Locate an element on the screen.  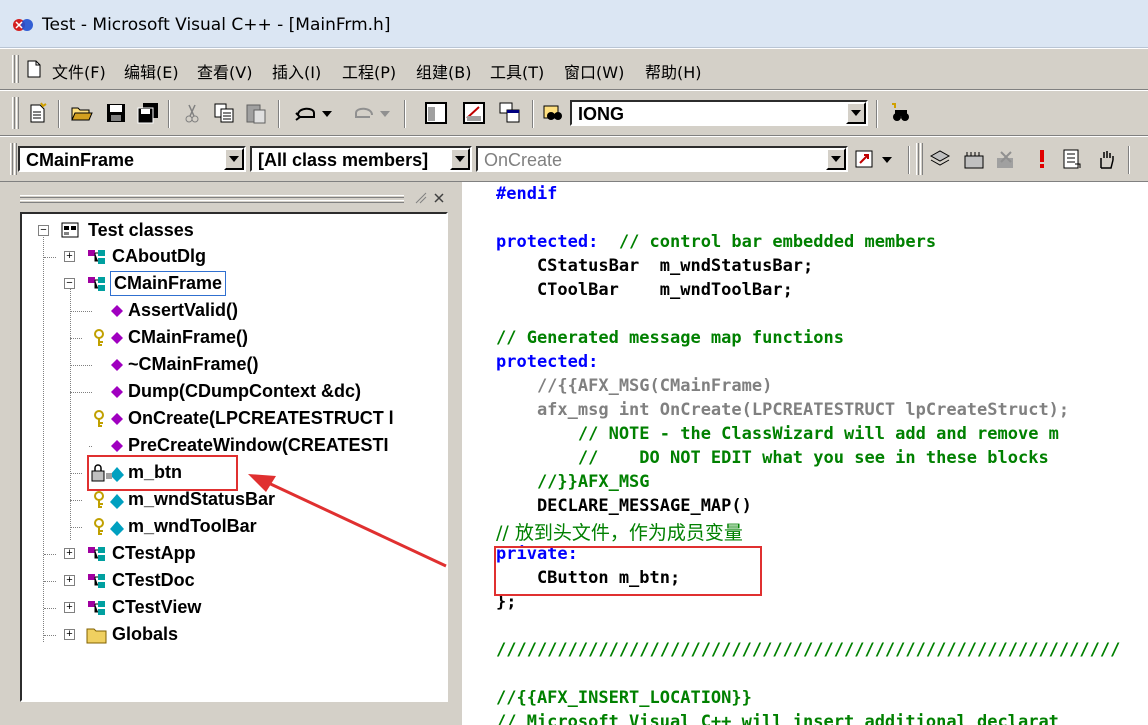
new-text-file-icon is located at coordinates (38, 113).